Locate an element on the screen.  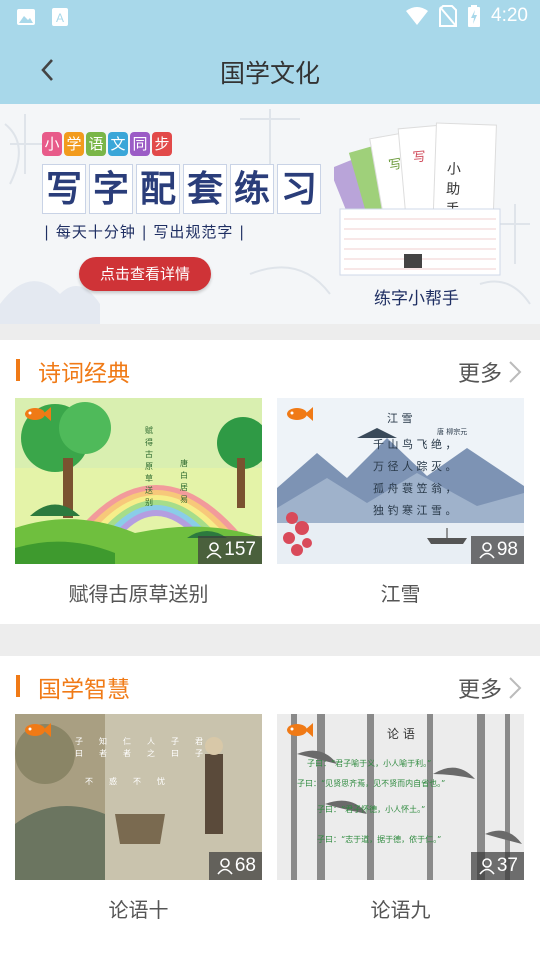
tagline-char: 语 is located at coordinates (96, 144).